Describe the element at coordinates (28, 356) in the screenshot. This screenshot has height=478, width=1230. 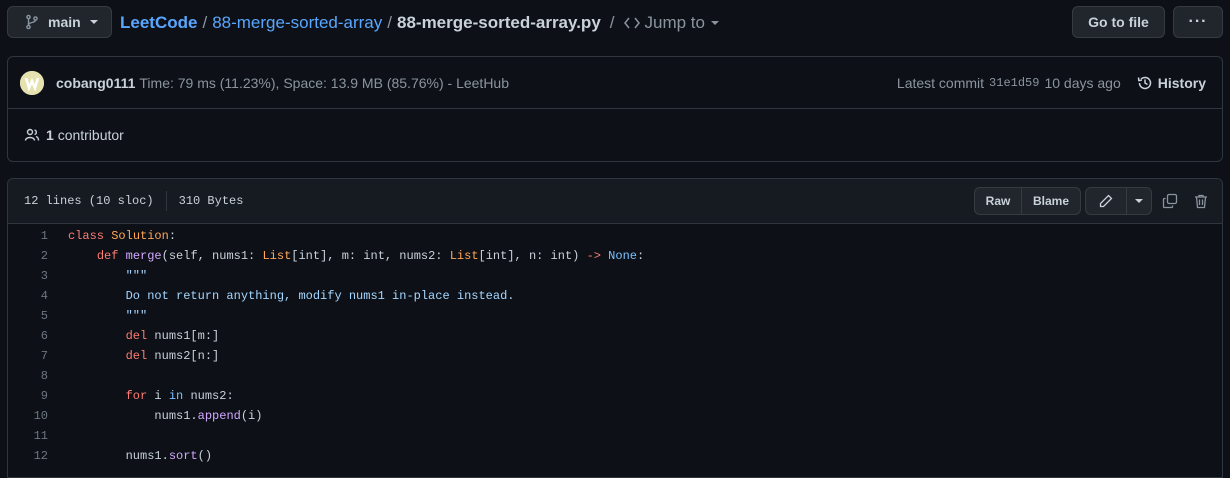
I see `line-number: 7` at that location.